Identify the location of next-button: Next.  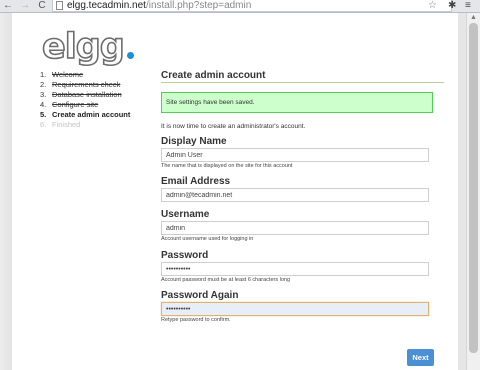
(420, 357).